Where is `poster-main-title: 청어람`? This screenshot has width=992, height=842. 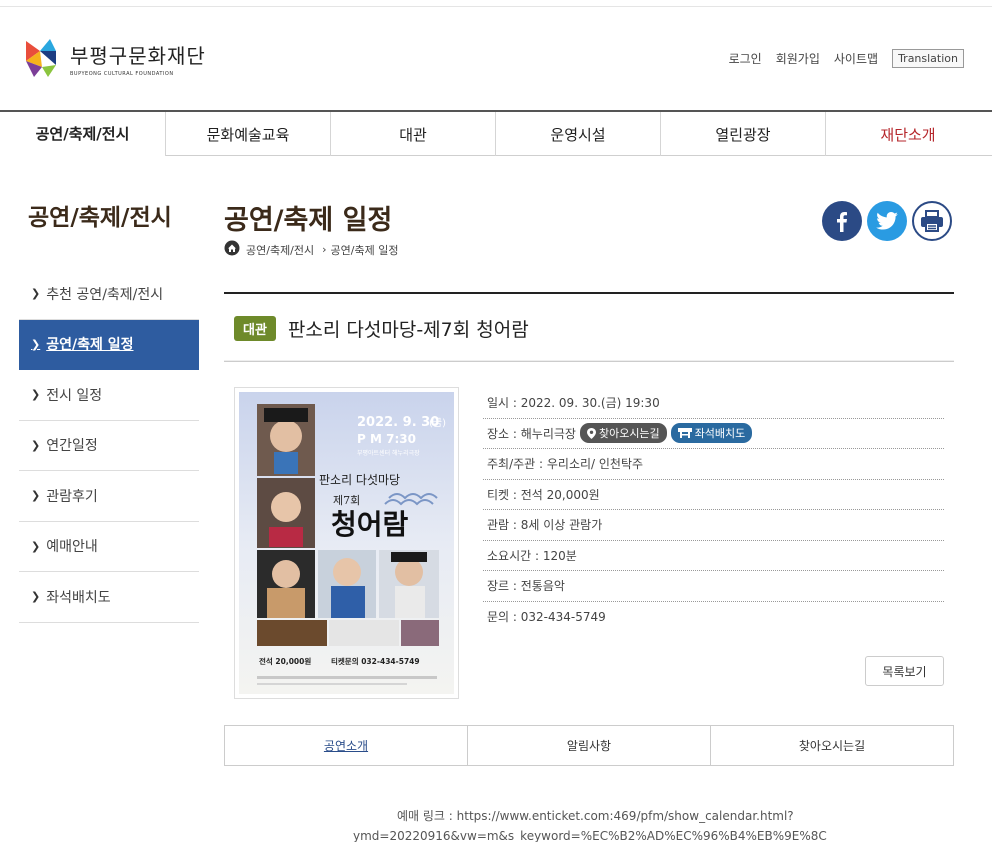 poster-main-title: 청어람 is located at coordinates (370, 524).